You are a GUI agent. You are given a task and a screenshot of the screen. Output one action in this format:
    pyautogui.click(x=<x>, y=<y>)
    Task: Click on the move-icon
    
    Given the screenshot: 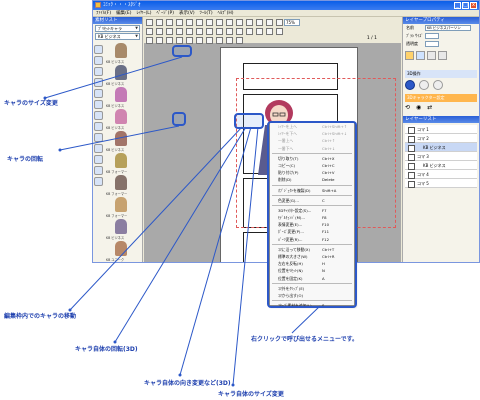 What is the action you would take?
    pyautogui.click(x=159, y=31)
    